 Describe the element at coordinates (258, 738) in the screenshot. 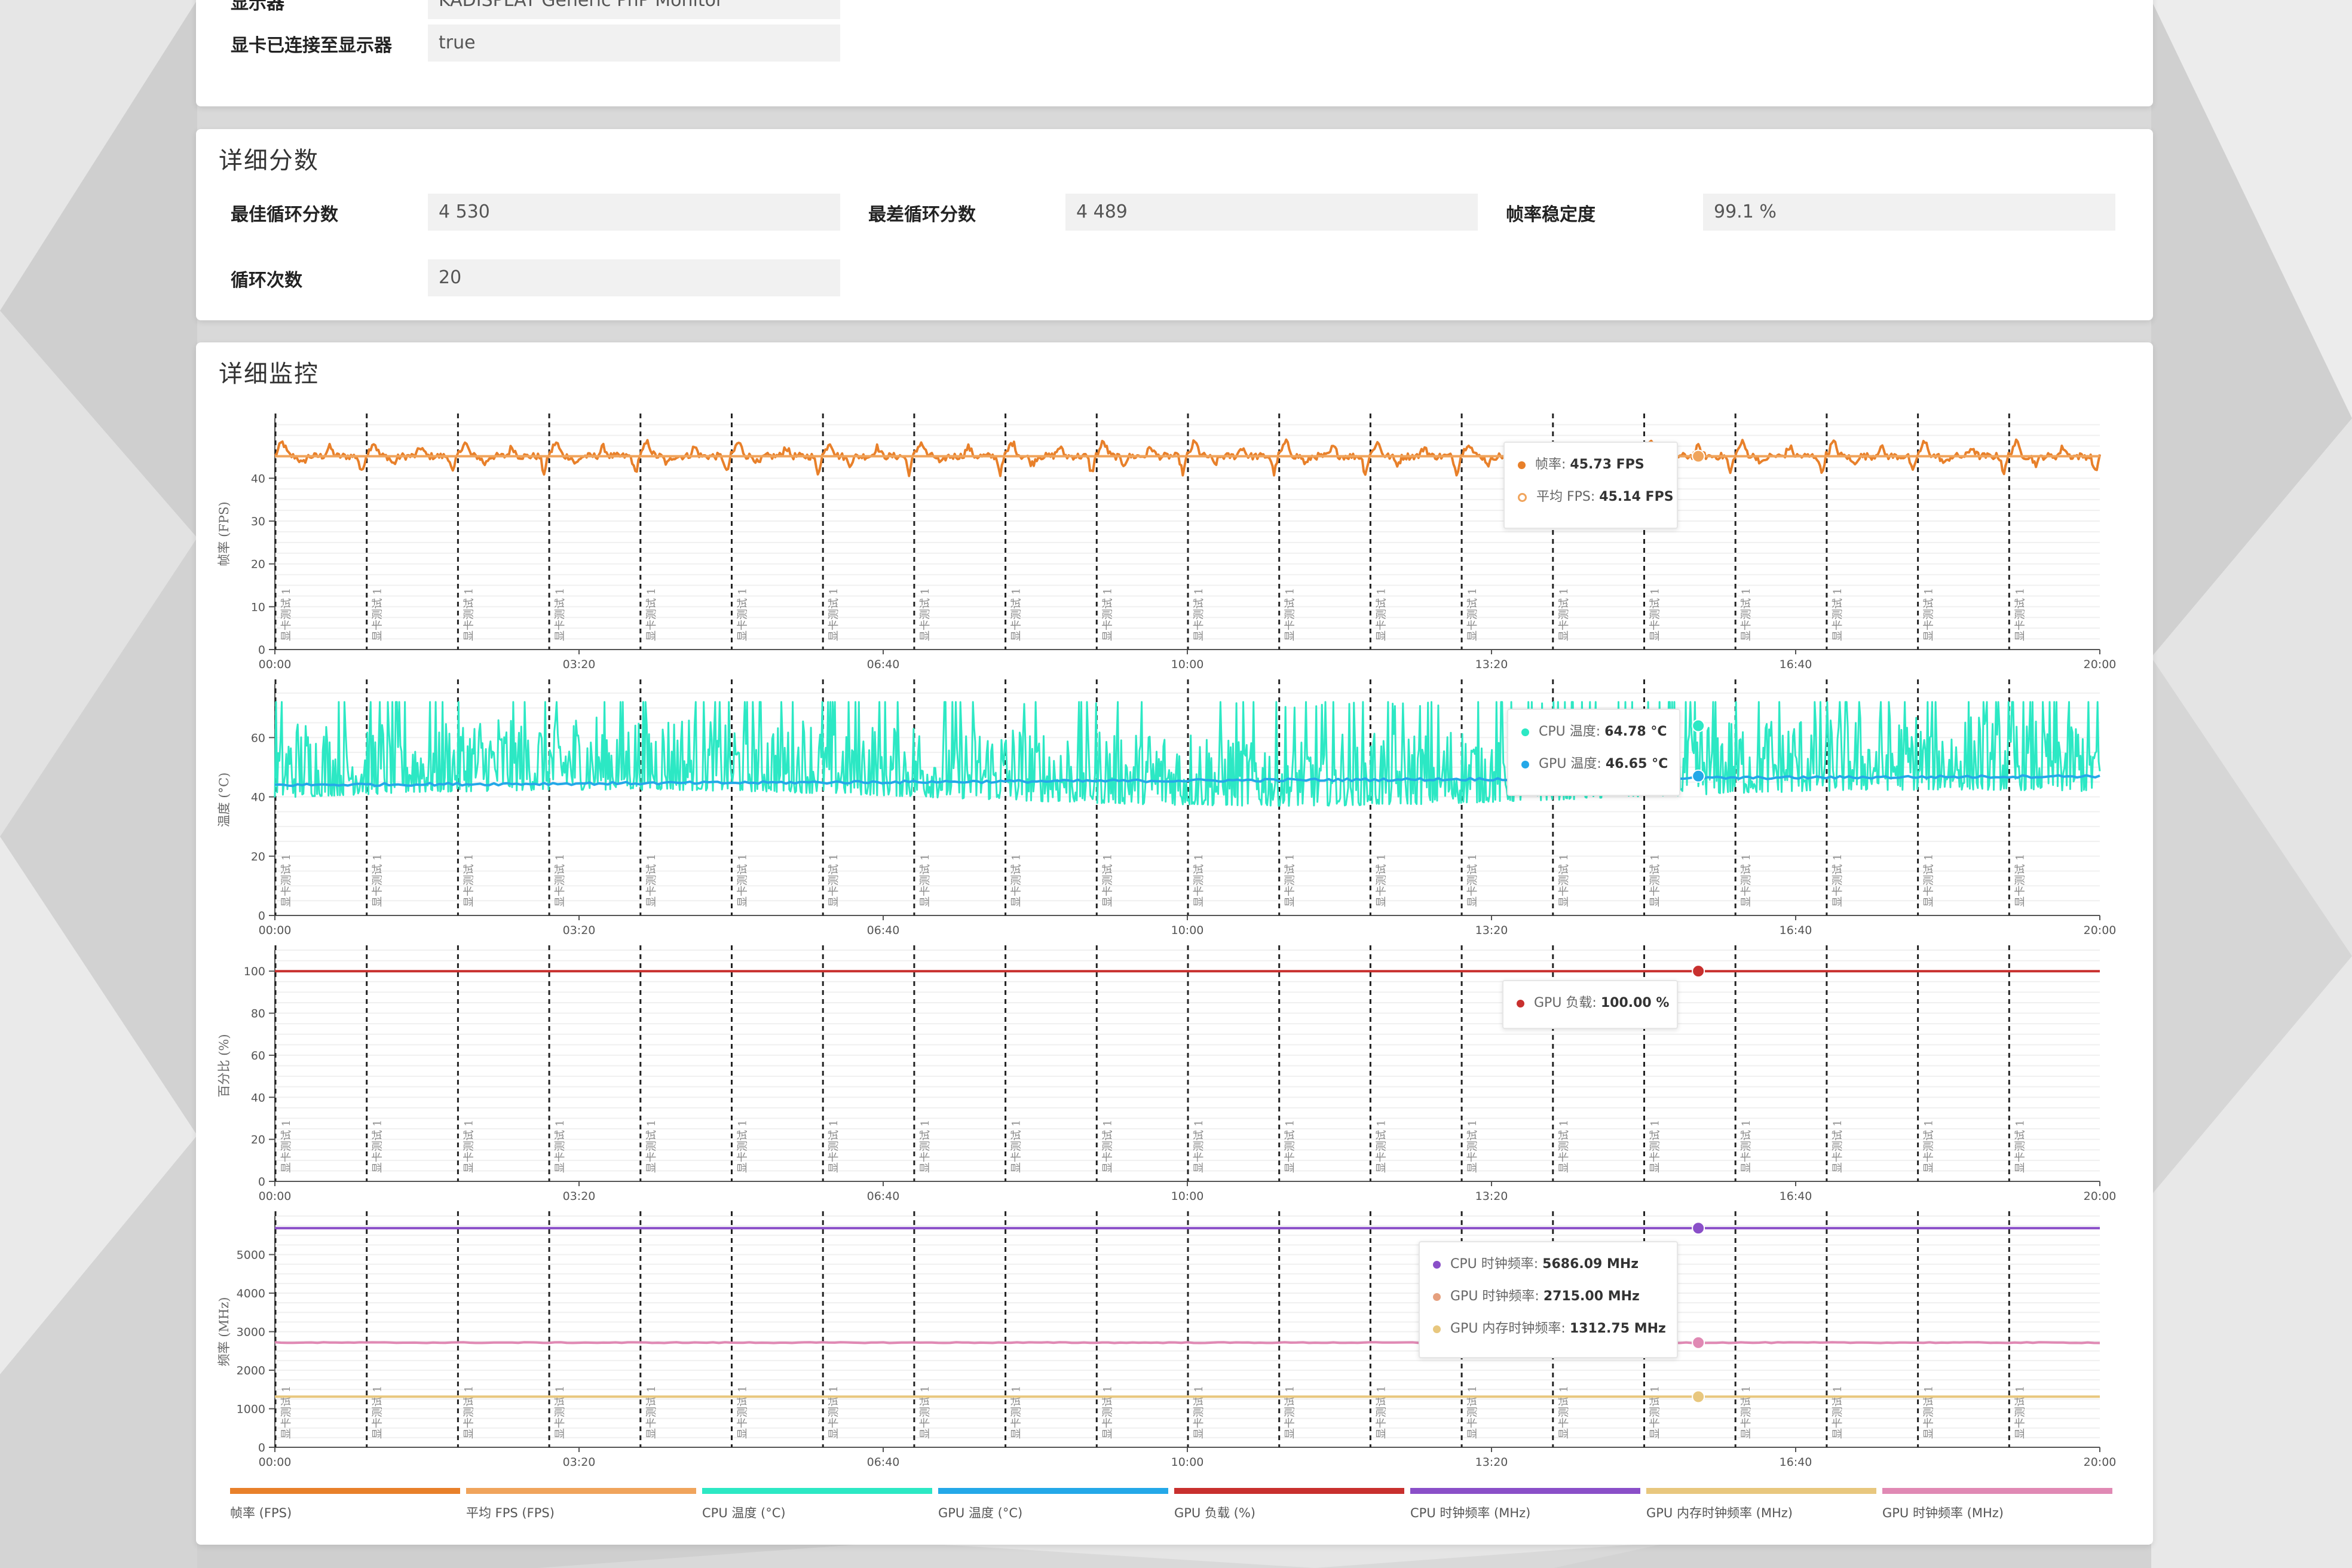

I see `y-tick-label: 60` at that location.